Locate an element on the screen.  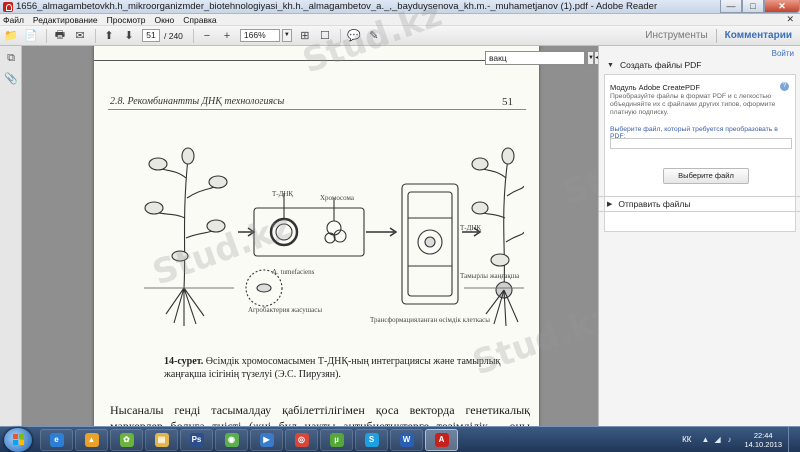
print-icon: 🖶 is located at coordinates (60, 36).